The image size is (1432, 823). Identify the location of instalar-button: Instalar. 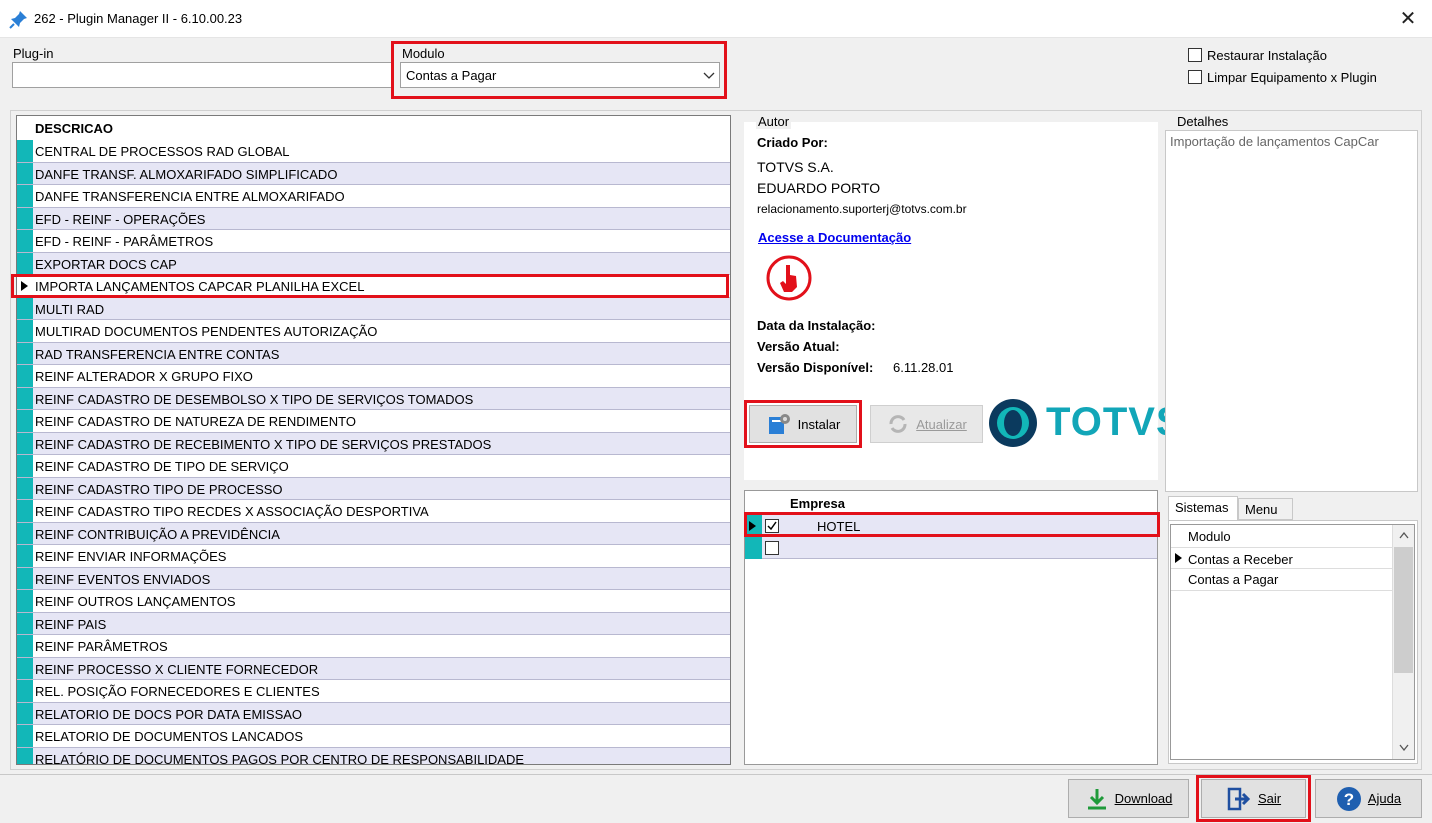
(803, 424).